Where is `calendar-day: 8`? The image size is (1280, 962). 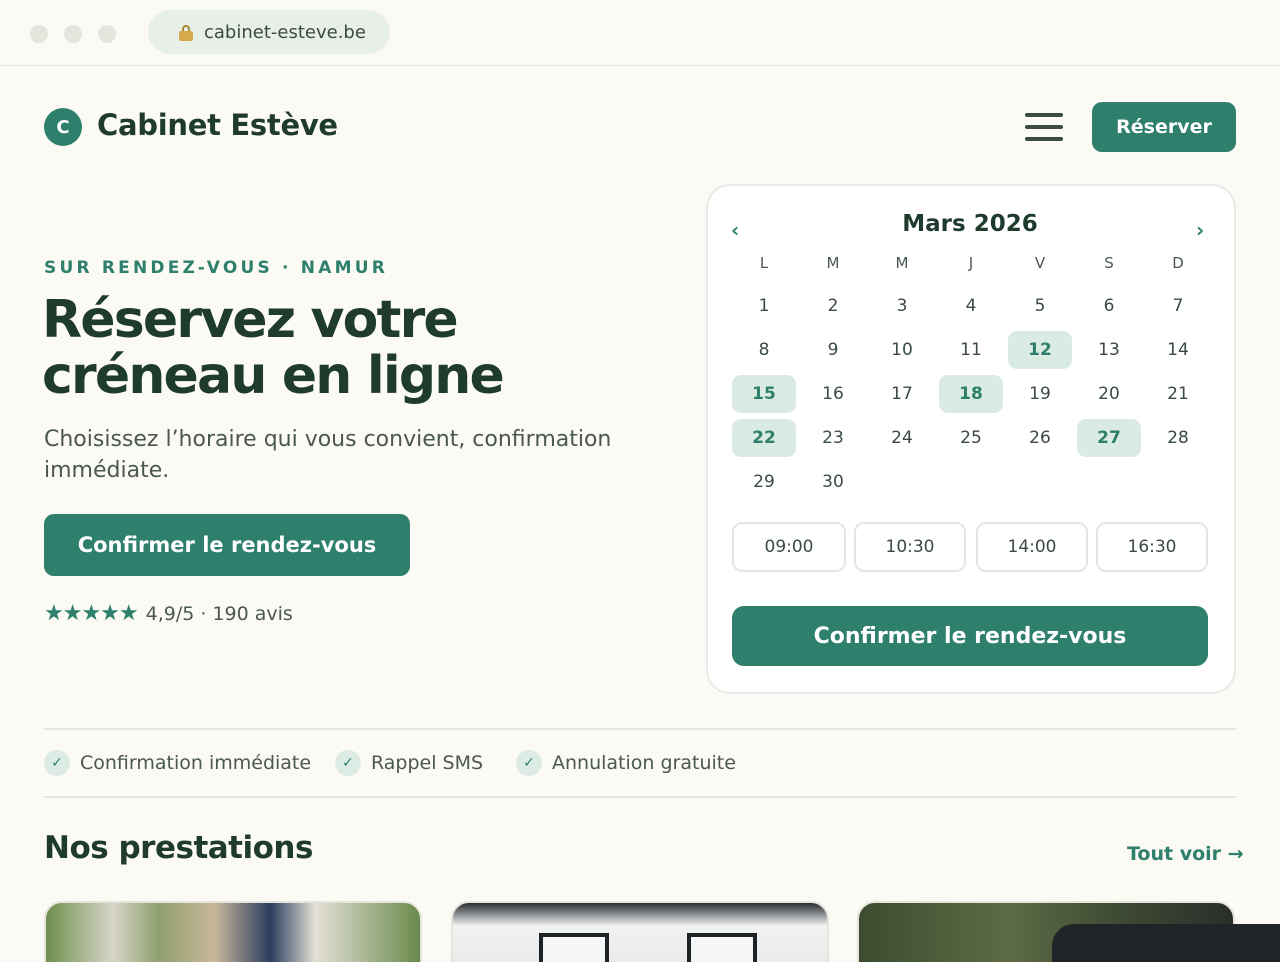 calendar-day: 8 is located at coordinates (764, 350).